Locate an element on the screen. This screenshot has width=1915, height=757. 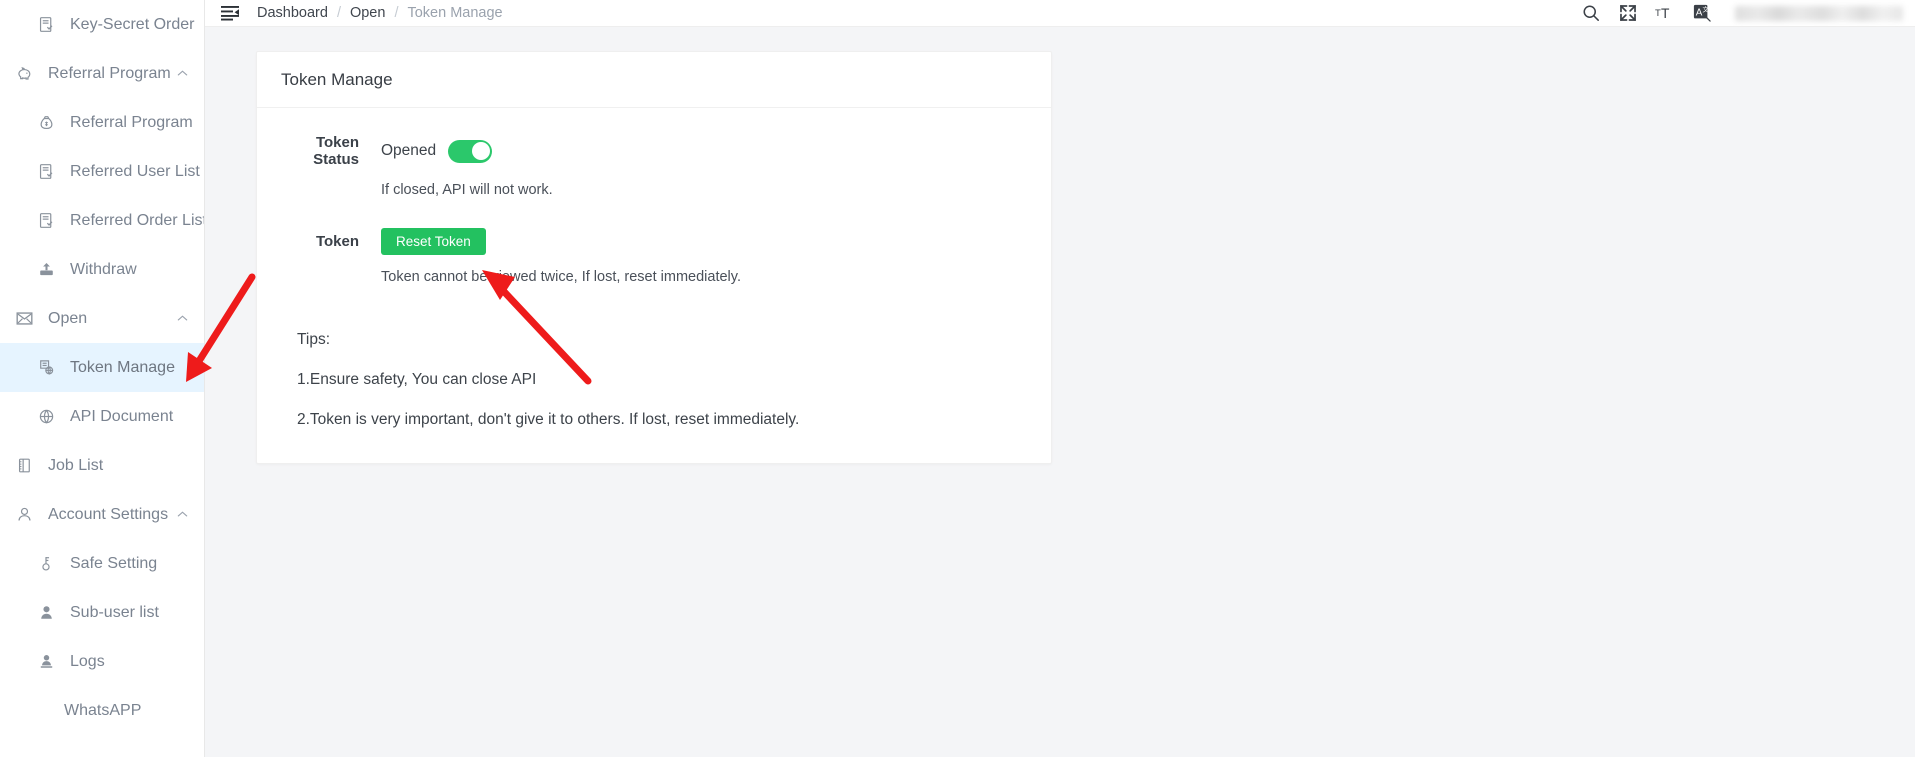
sidebar-item-api-document: API Document is located at coordinates (102, 416).